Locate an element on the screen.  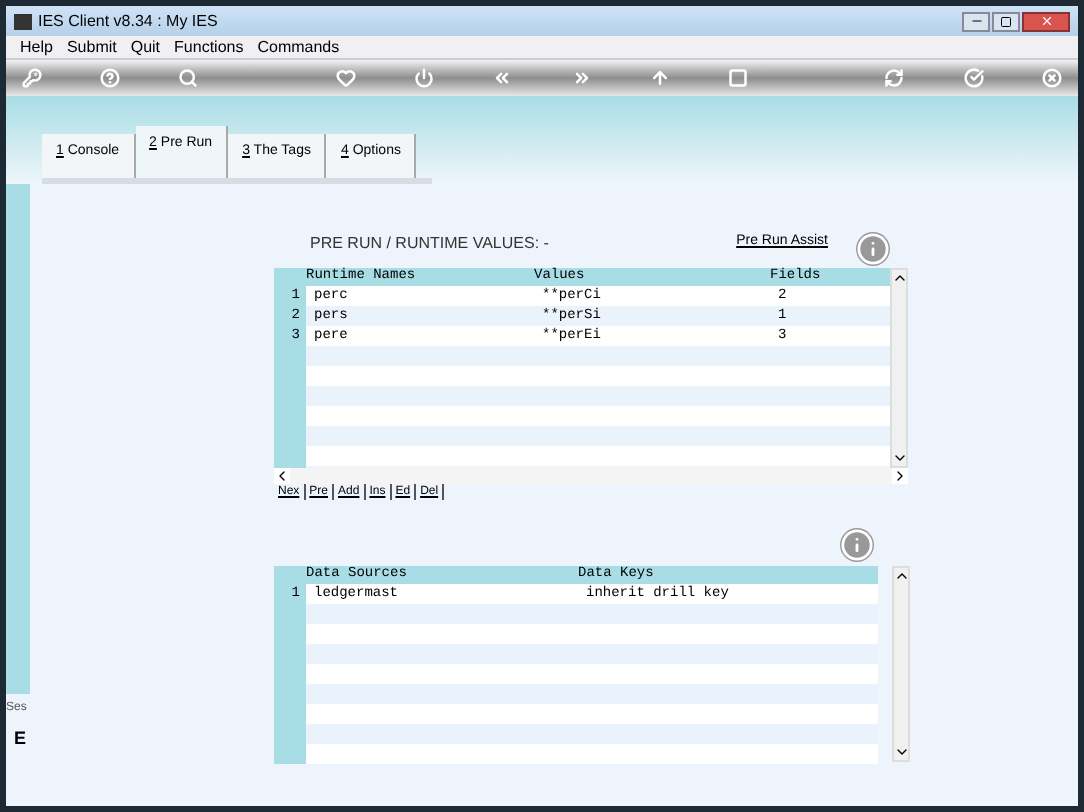
scroll-left-icon is located at coordinates (282, 476).